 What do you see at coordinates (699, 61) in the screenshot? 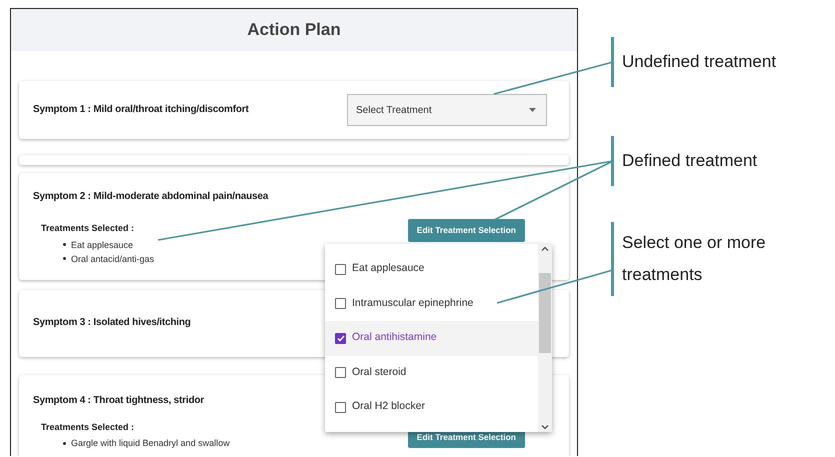
I see `annotation-text: Undefined treatment` at bounding box center [699, 61].